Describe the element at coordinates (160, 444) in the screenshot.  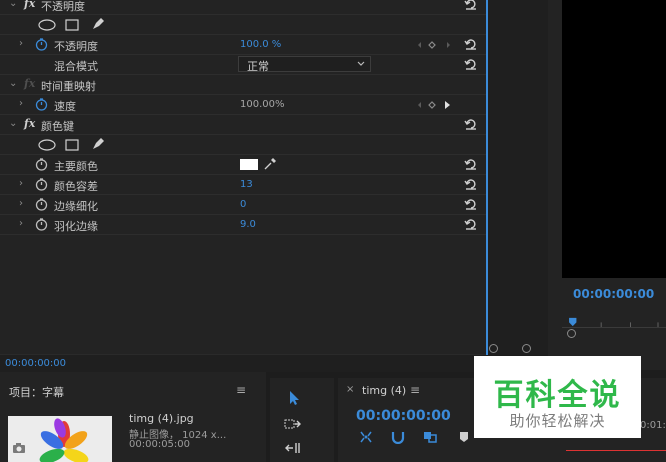
I see `media-file-duration: 00:00:05:00` at that location.